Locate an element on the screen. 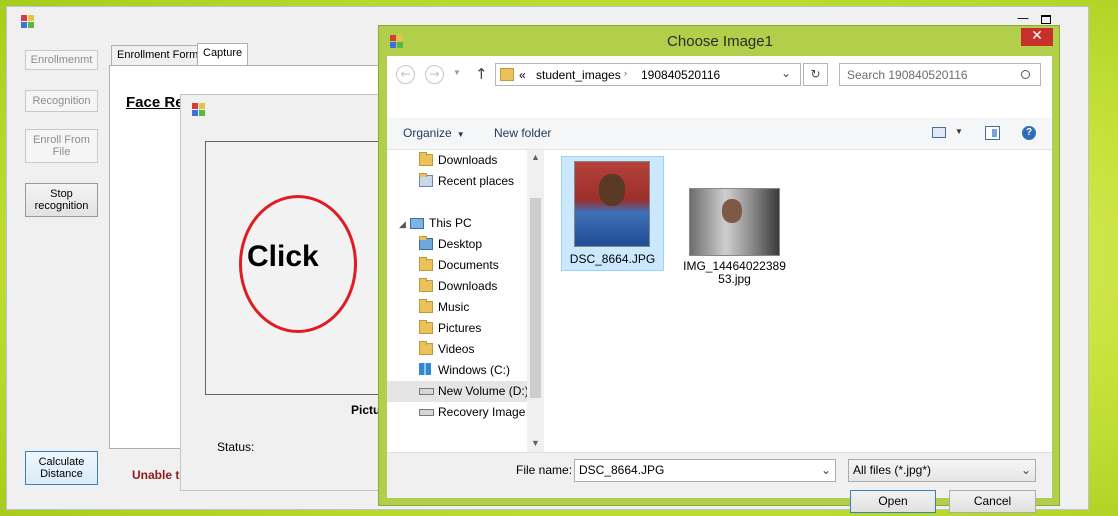 Image resolution: width=1118 pixels, height=516 pixels. picture-label: Pictu is located at coordinates (366, 410).